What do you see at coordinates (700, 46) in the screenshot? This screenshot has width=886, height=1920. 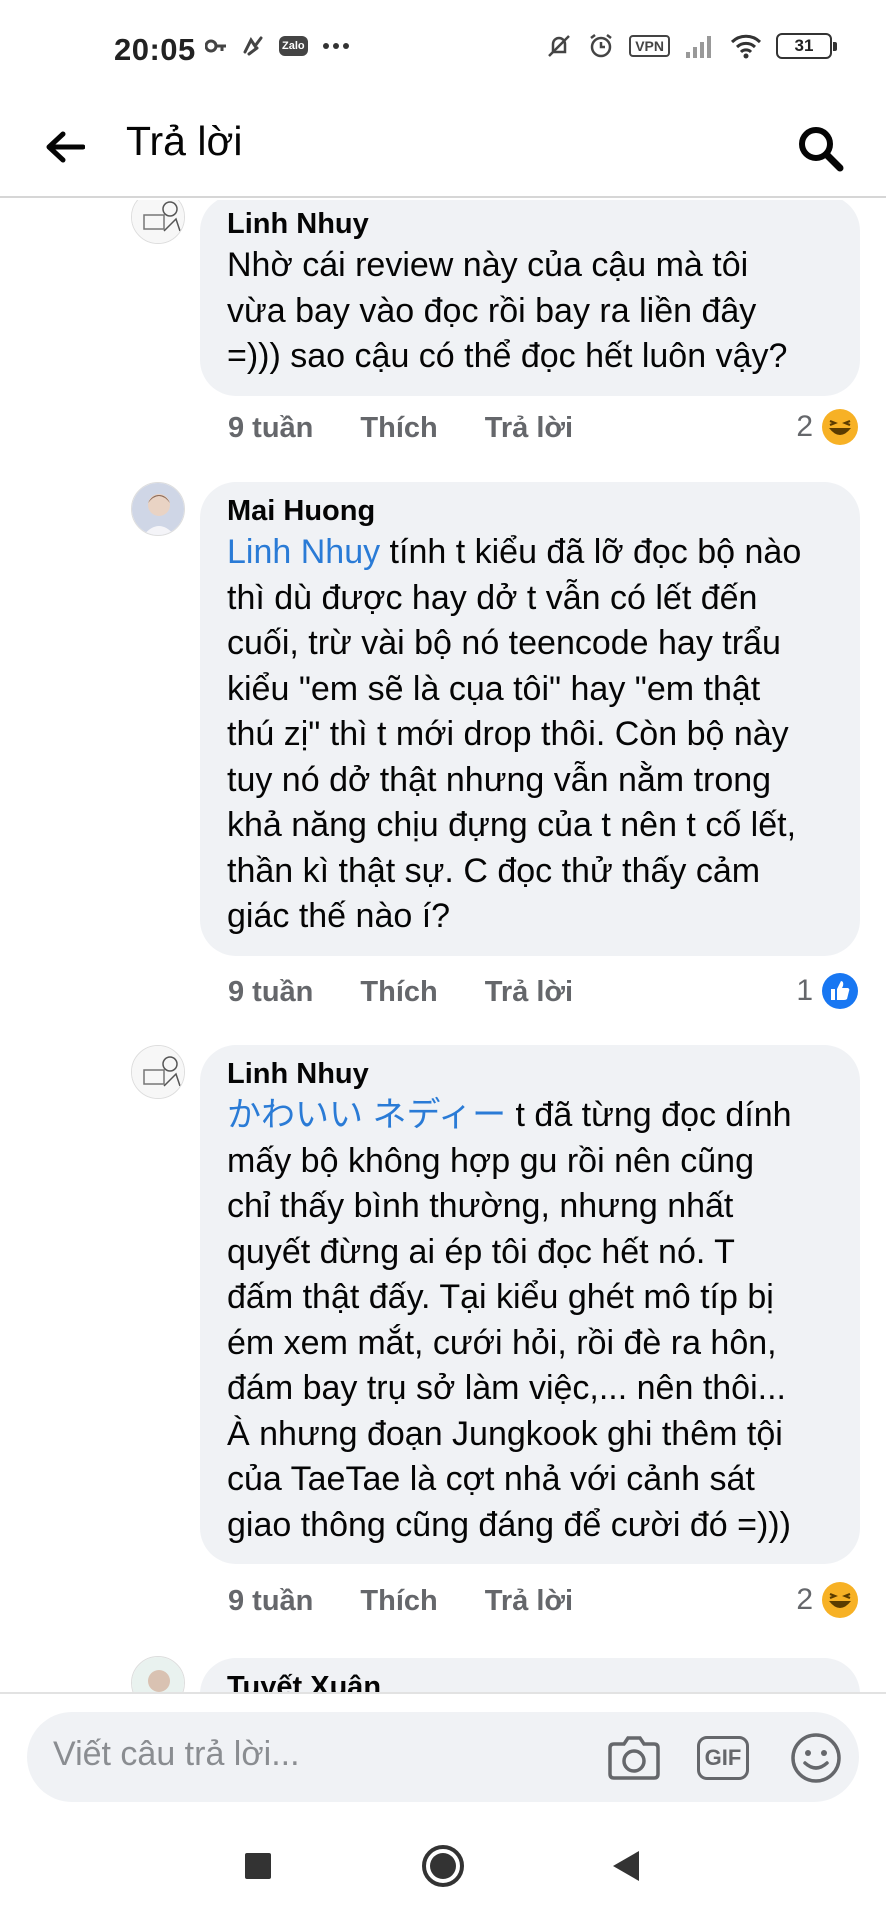 I see `signal-icon` at bounding box center [700, 46].